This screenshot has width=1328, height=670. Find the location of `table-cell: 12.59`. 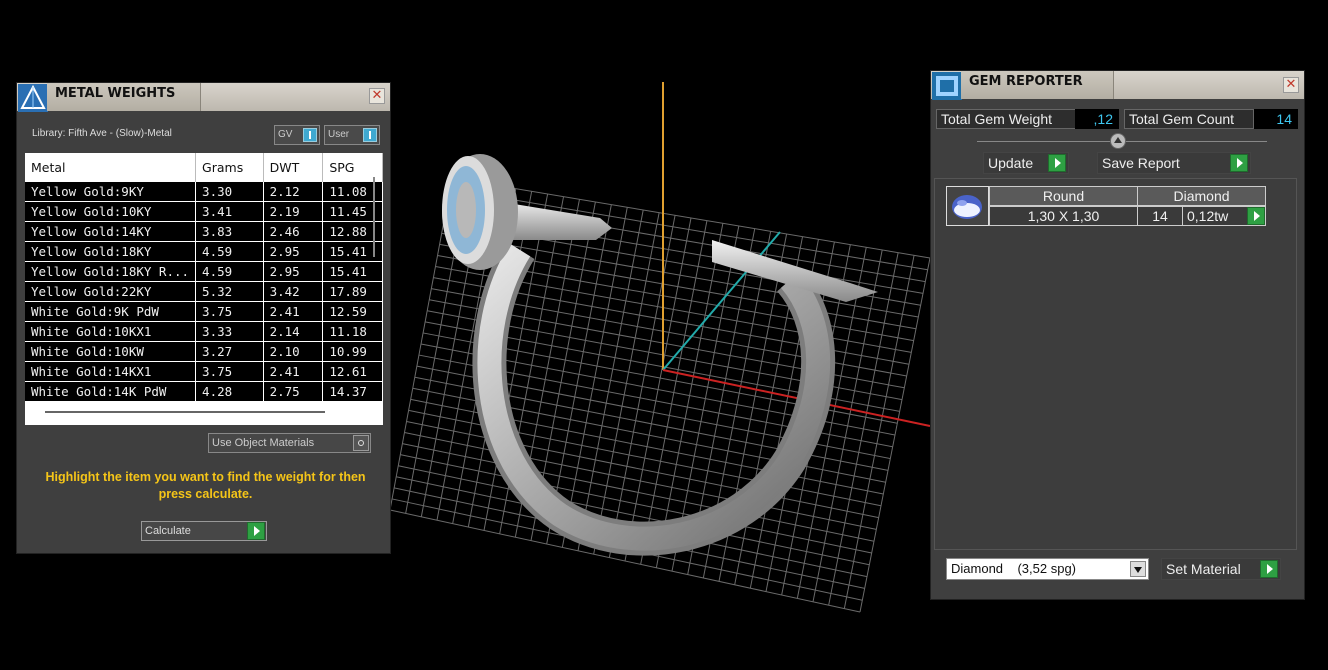

table-cell: 12.59 is located at coordinates (352, 311).